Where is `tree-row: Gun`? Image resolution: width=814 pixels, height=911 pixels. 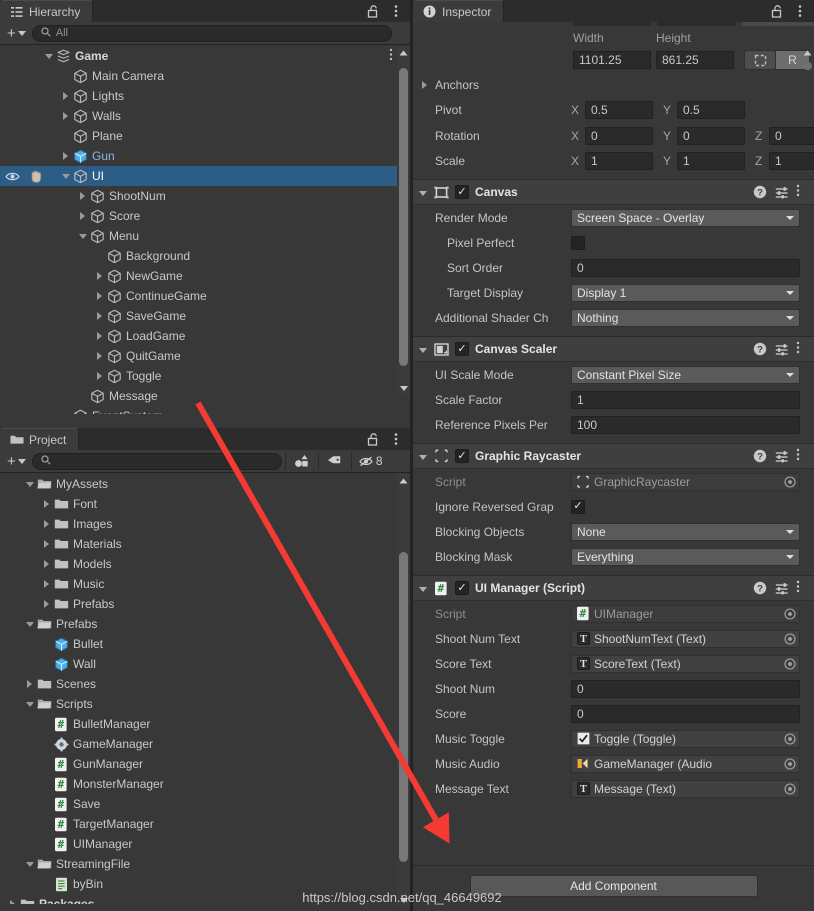 tree-row: Gun is located at coordinates (198, 156).